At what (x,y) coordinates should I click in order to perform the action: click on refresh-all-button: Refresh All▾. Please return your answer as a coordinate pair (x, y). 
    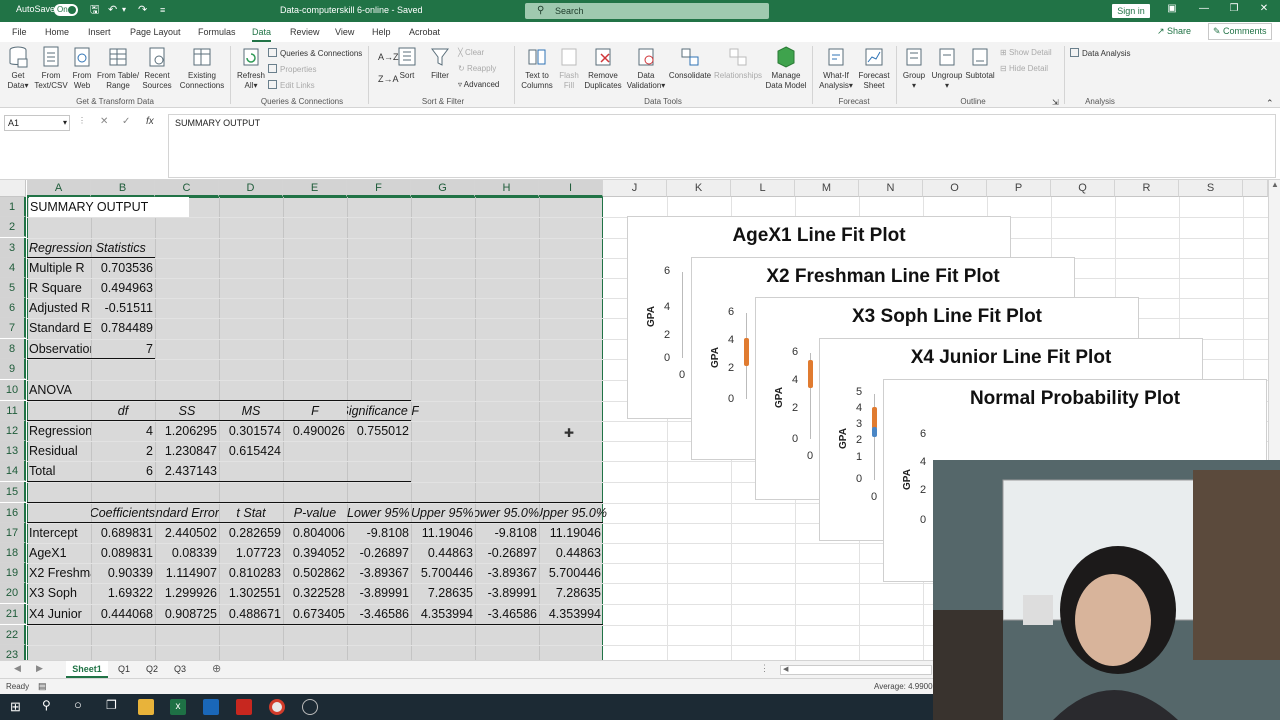
    Looking at the image, I should click on (251, 68).